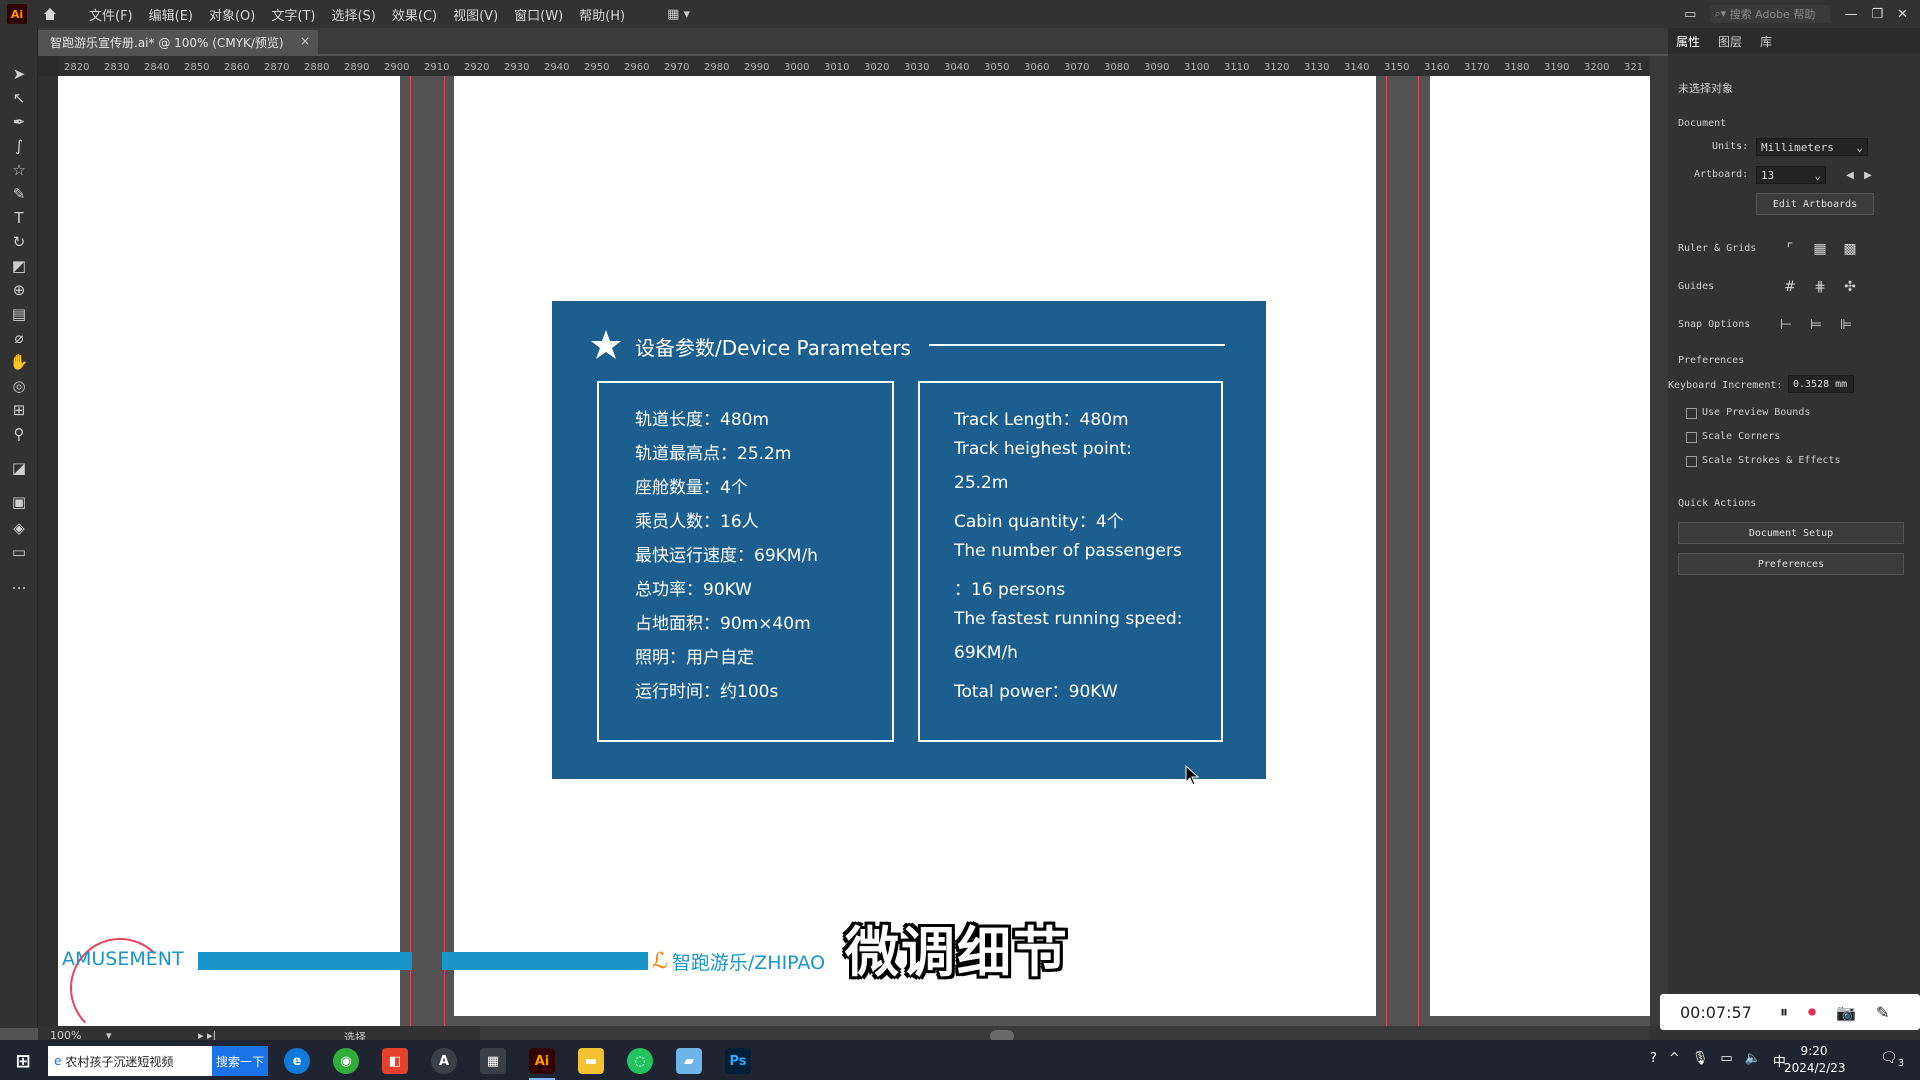  What do you see at coordinates (395, 1061) in the screenshot?
I see `app-red-icon: ◧` at bounding box center [395, 1061].